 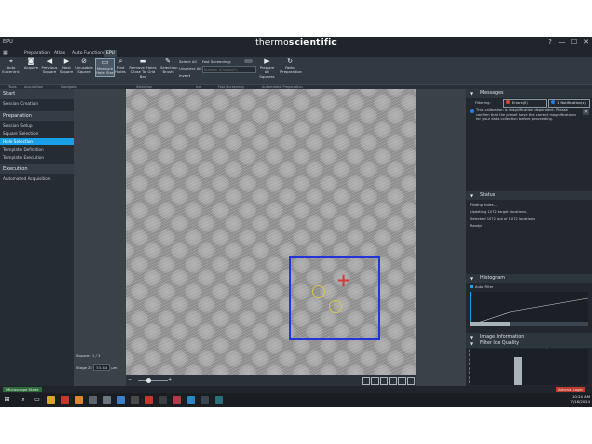 I want to click on minimize-icon: —, so click(x=562, y=42).